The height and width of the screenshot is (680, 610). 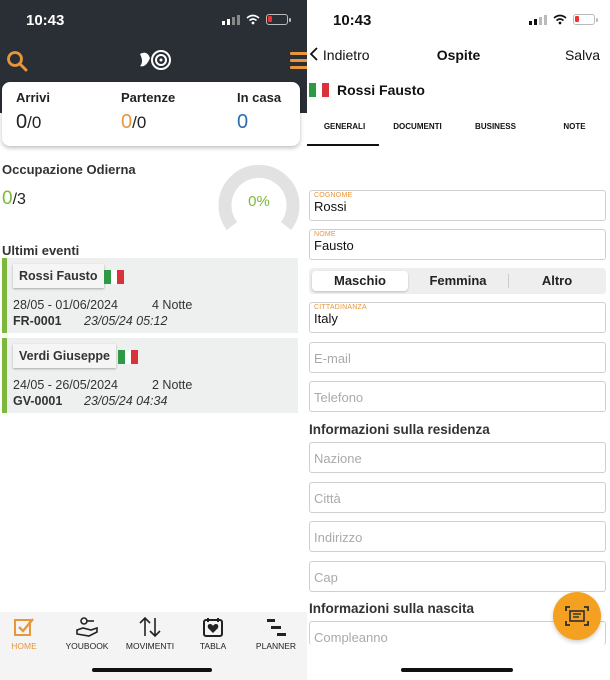 I want to click on occupancy-count: 0/3, so click(x=14, y=199).